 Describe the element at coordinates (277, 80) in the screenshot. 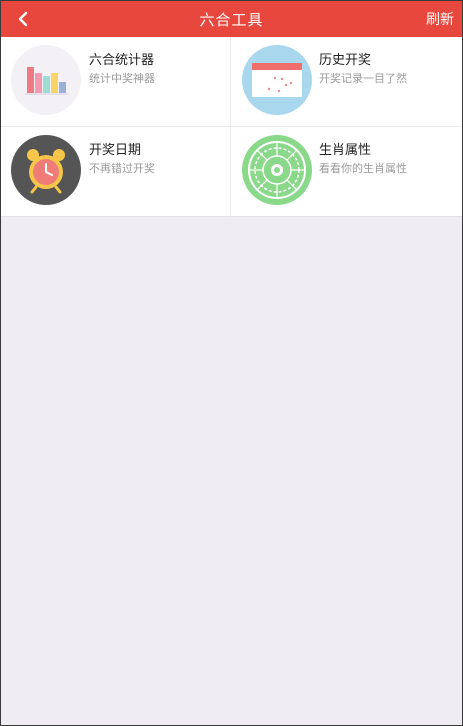

I see `calendar-icon` at that location.